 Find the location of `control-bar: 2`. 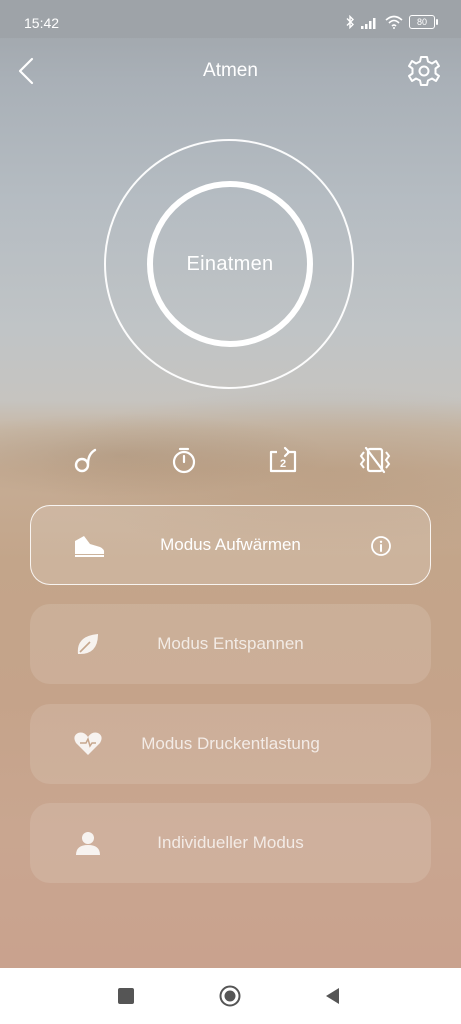

control-bar: 2 is located at coordinates (230, 460).